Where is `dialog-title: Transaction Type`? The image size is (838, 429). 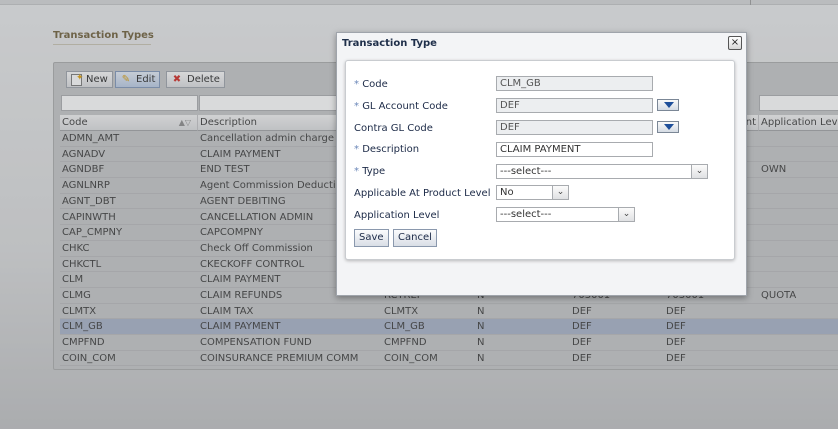 dialog-title: Transaction Type is located at coordinates (389, 43).